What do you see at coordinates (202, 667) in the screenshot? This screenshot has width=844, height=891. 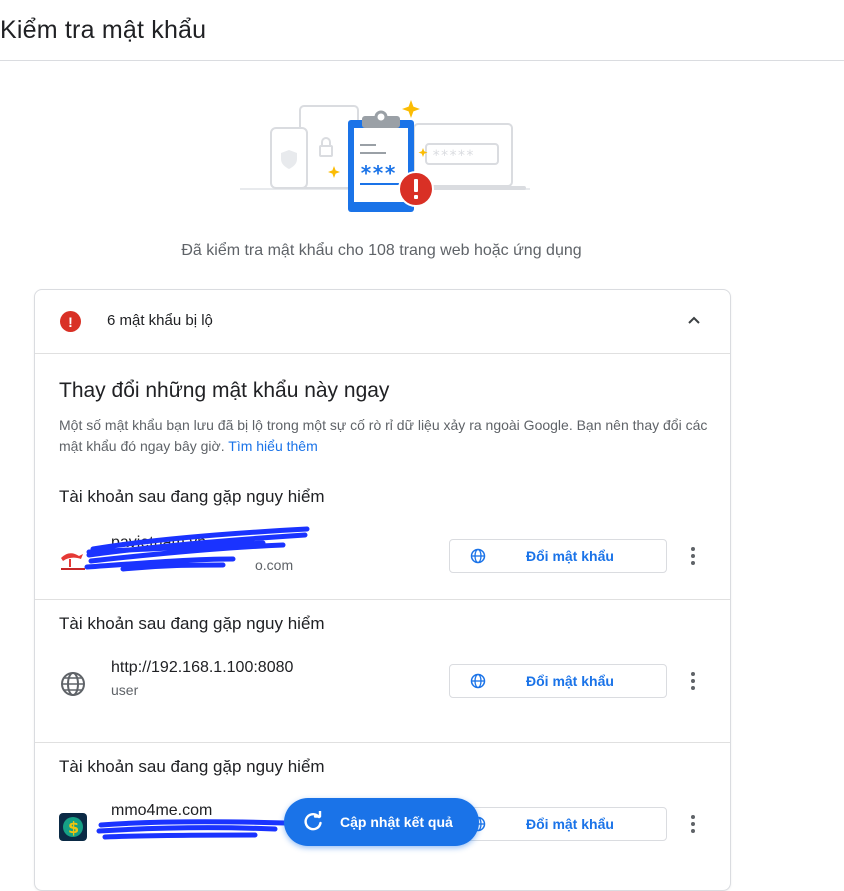 I see `site-name: http://192.168.1.100:8080` at bounding box center [202, 667].